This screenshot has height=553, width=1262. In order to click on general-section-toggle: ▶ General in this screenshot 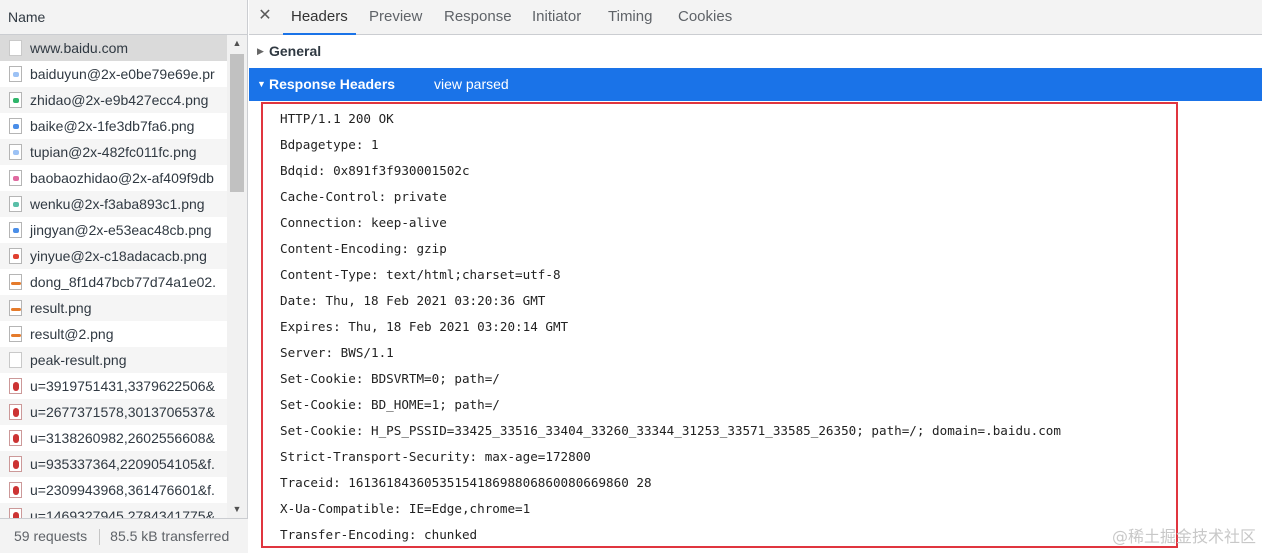, I will do `click(755, 51)`.